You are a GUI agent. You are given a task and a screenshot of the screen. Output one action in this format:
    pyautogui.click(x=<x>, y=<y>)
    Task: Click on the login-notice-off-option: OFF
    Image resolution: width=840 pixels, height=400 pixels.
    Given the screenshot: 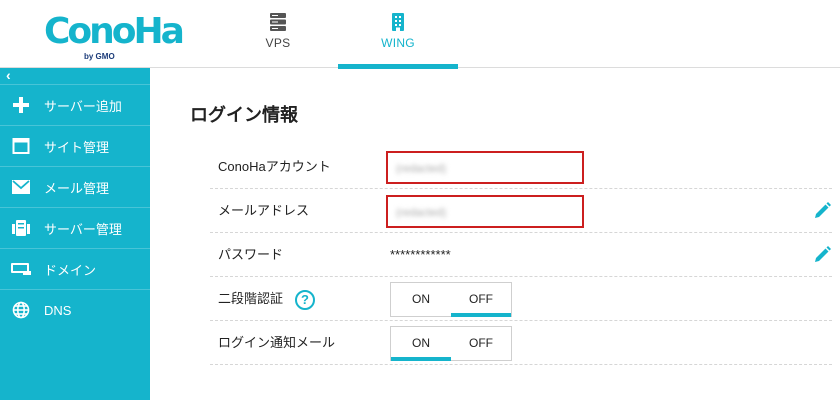 What is the action you would take?
    pyautogui.click(x=481, y=343)
    